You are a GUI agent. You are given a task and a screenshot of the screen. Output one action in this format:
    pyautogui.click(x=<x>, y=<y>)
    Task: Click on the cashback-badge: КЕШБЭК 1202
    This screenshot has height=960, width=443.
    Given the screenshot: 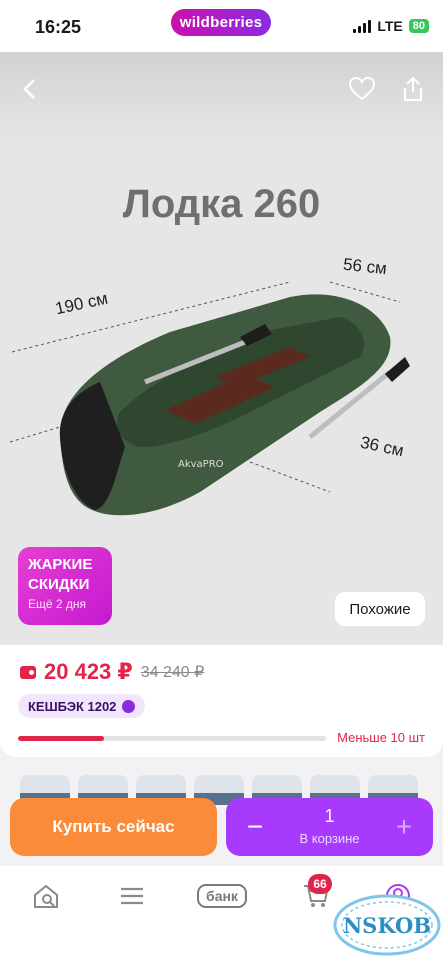 What is the action you would take?
    pyautogui.click(x=82, y=706)
    